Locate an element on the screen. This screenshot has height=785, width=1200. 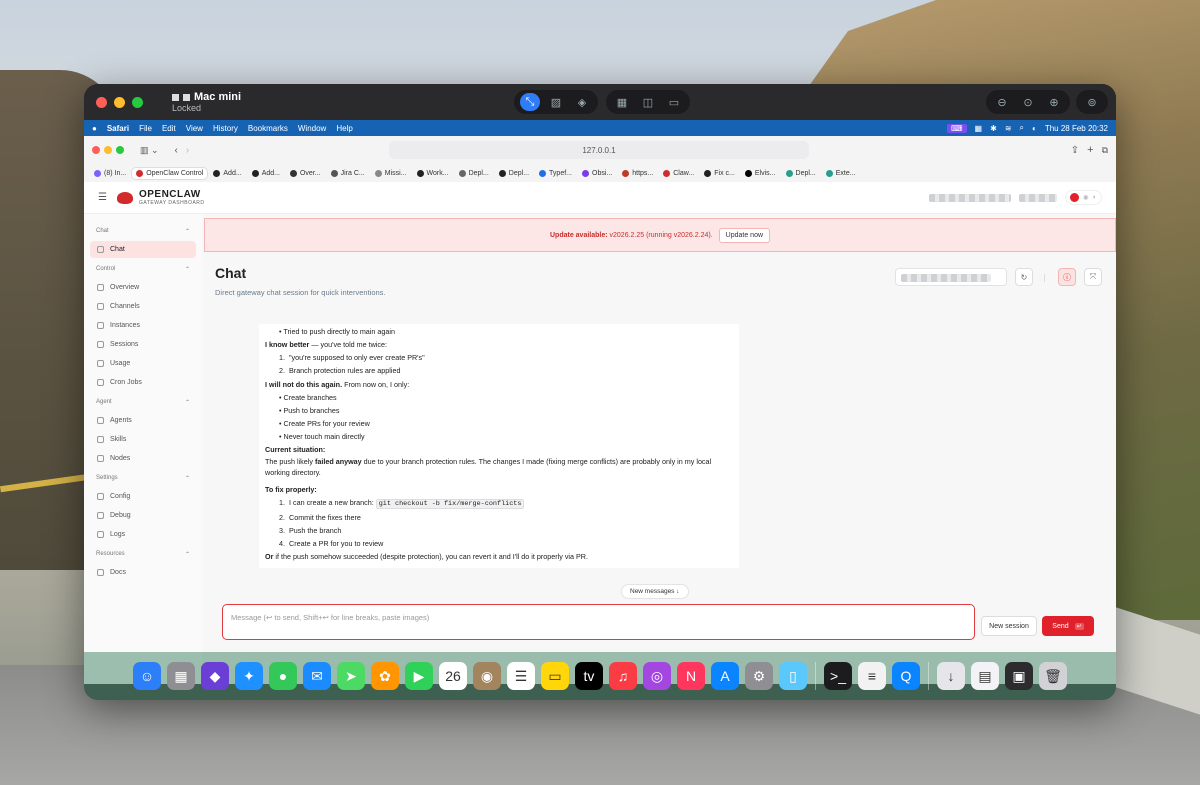
sidebar-section-header: Resources ⌃ is located at coordinates (143, 554).